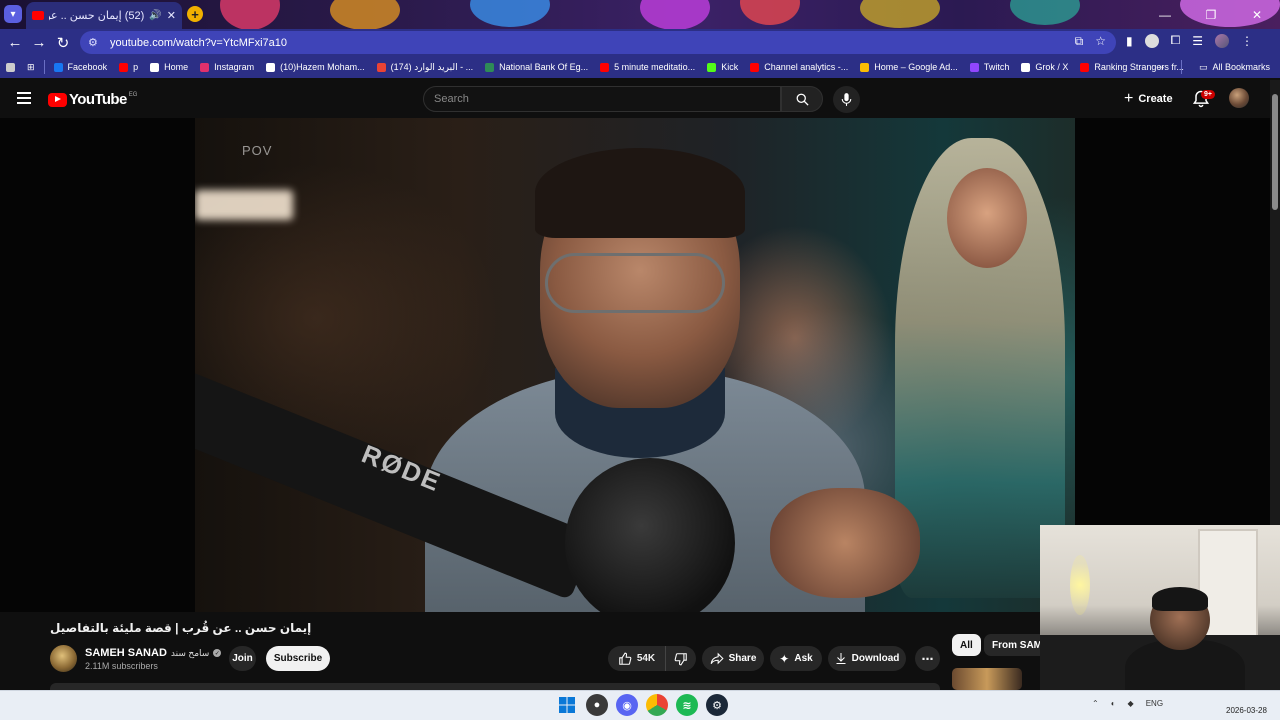 This screenshot has width=1280, height=720. Describe the element at coordinates (1247, 41) in the screenshot. I see `browser-menu-icon: ⋮` at that location.